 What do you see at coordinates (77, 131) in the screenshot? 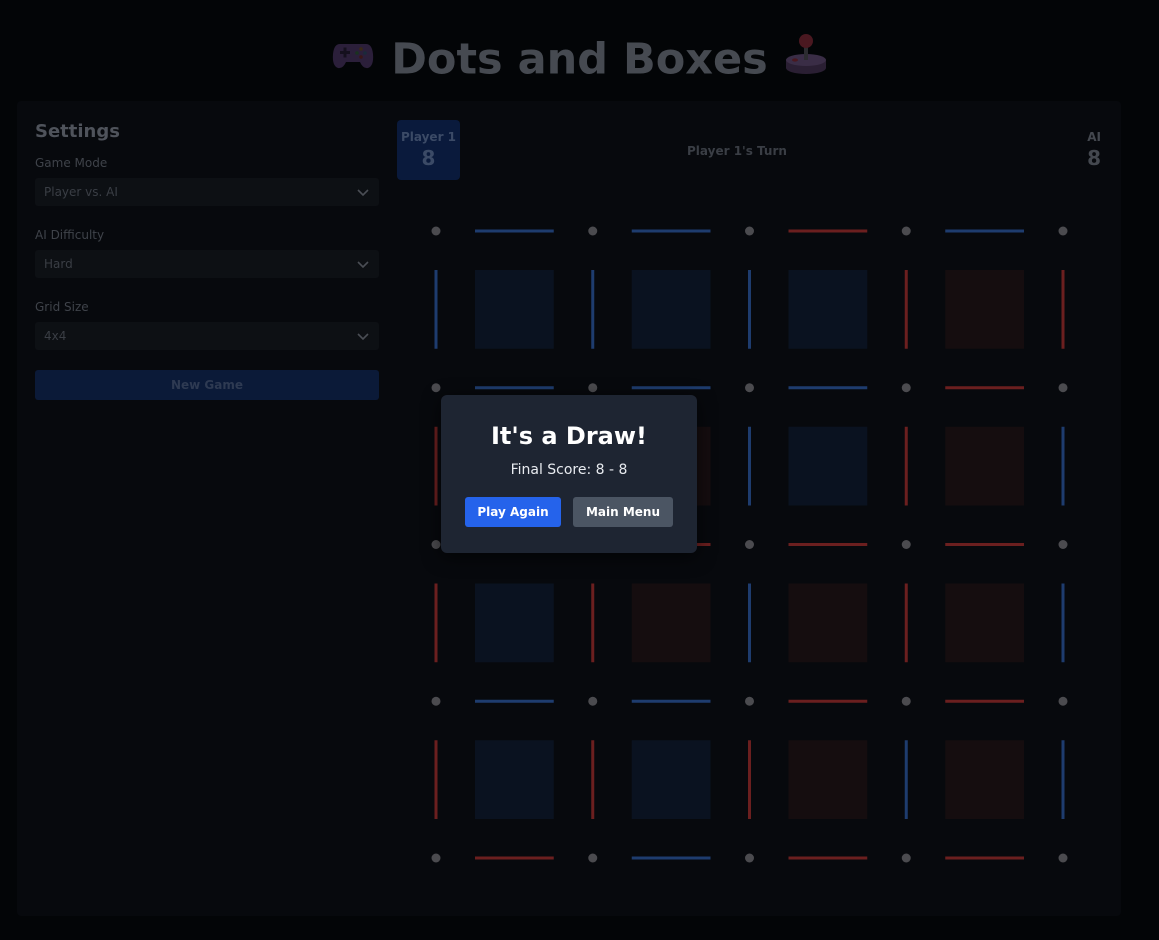
I see `settings-heading: Settings` at bounding box center [77, 131].